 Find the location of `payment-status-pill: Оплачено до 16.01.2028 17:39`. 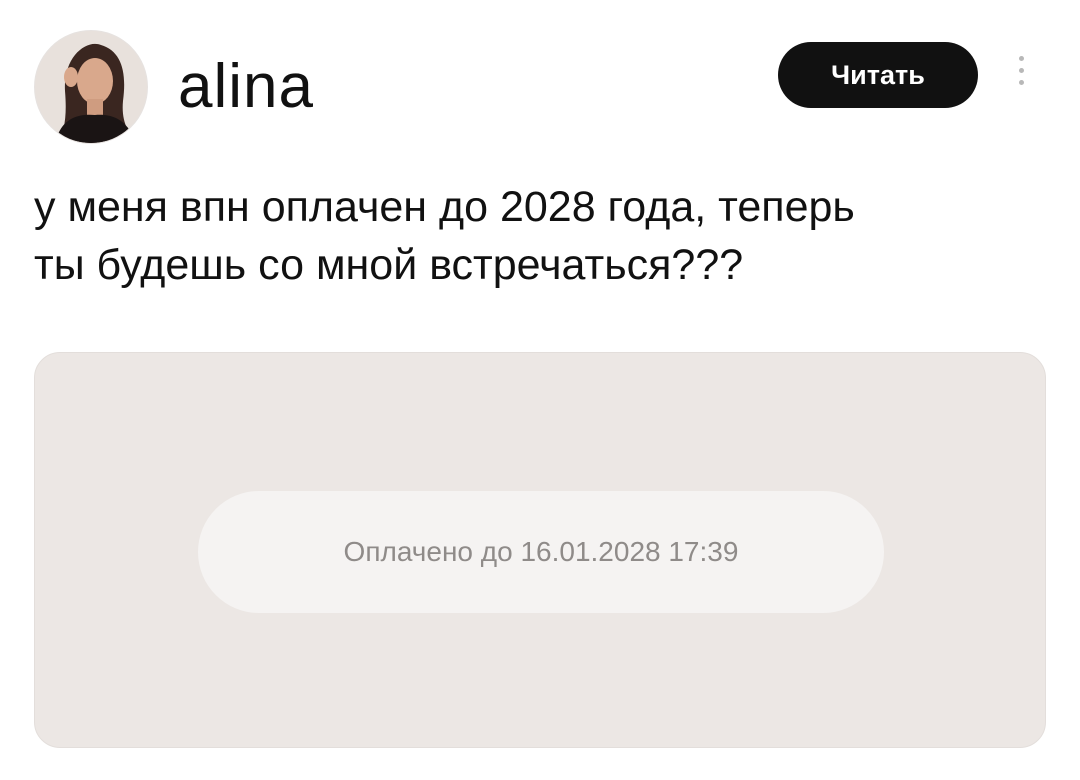

payment-status-pill: Оплачено до 16.01.2028 17:39 is located at coordinates (541, 552).